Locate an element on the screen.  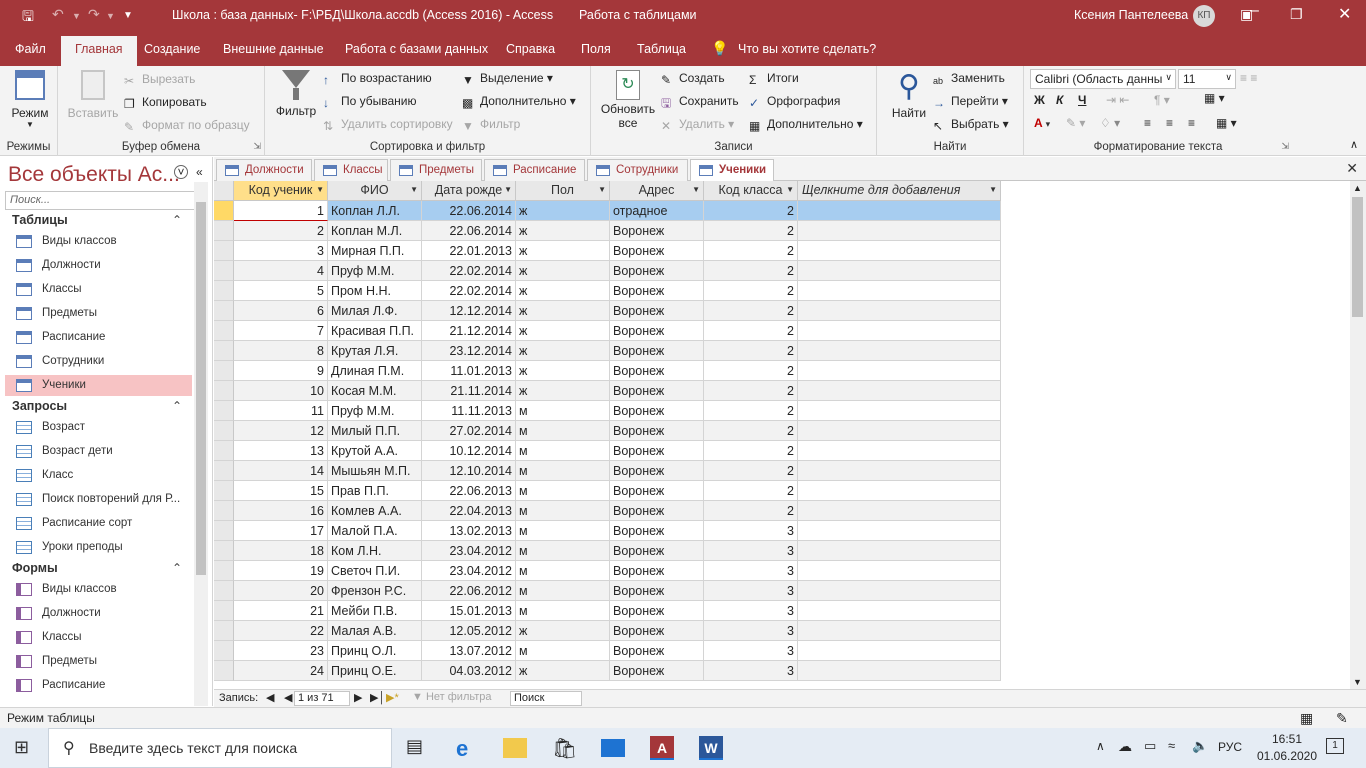
fill-color-icon: ♢ ▾ is located at coordinates (1110, 123).